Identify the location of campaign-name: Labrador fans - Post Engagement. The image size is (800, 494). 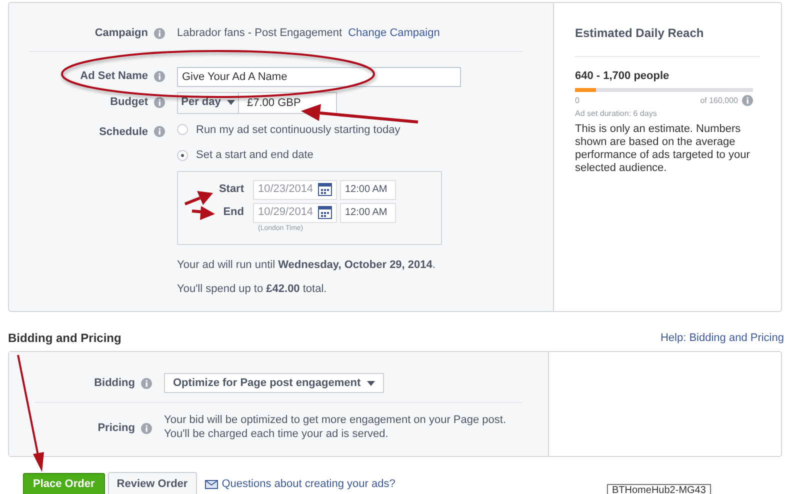
(259, 33).